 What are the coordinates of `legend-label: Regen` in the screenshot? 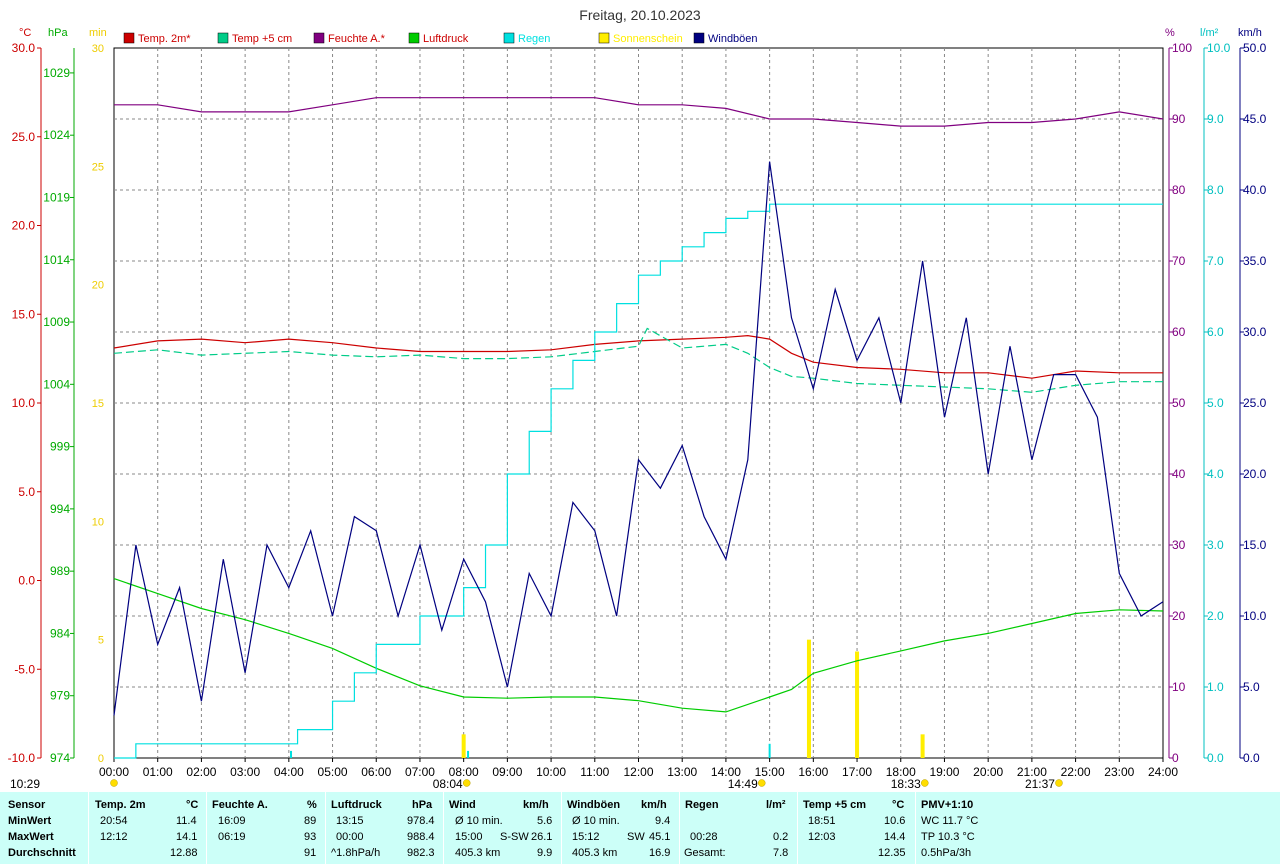 It's located at (534, 39).